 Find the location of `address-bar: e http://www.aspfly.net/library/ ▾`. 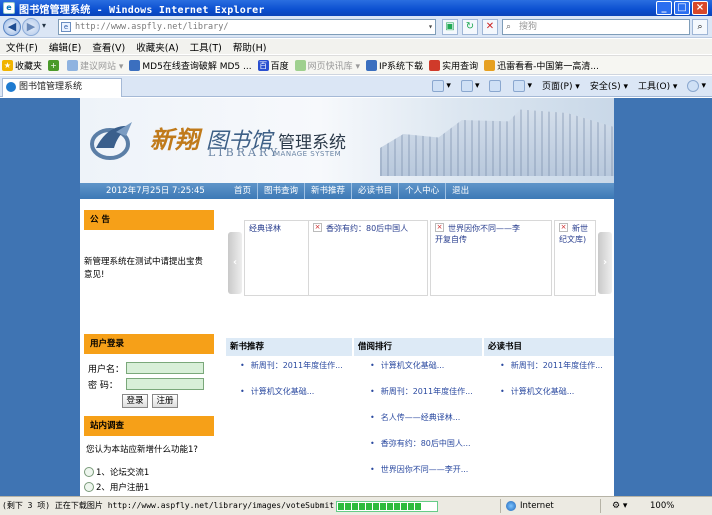

address-bar: e http://www.aspfly.net/library/ ▾ is located at coordinates (247, 27).